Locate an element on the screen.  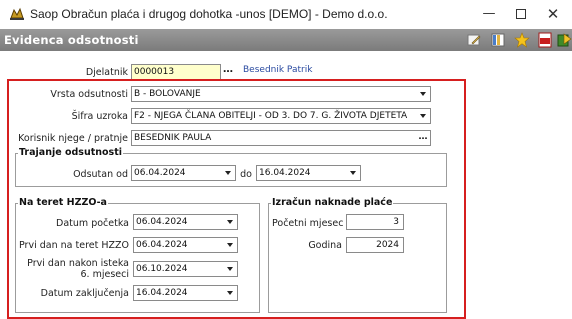
prvi-dan-nakon-label-line1: Prvi dan nakon isteka is located at coordinates (78, 263).